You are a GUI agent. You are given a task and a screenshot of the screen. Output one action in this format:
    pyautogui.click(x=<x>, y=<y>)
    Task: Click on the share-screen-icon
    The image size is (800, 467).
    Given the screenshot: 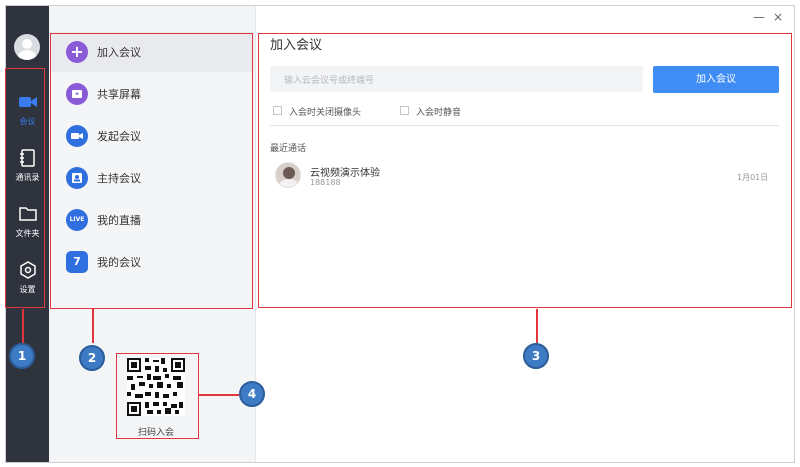 What is the action you would take?
    pyautogui.click(x=77, y=94)
    